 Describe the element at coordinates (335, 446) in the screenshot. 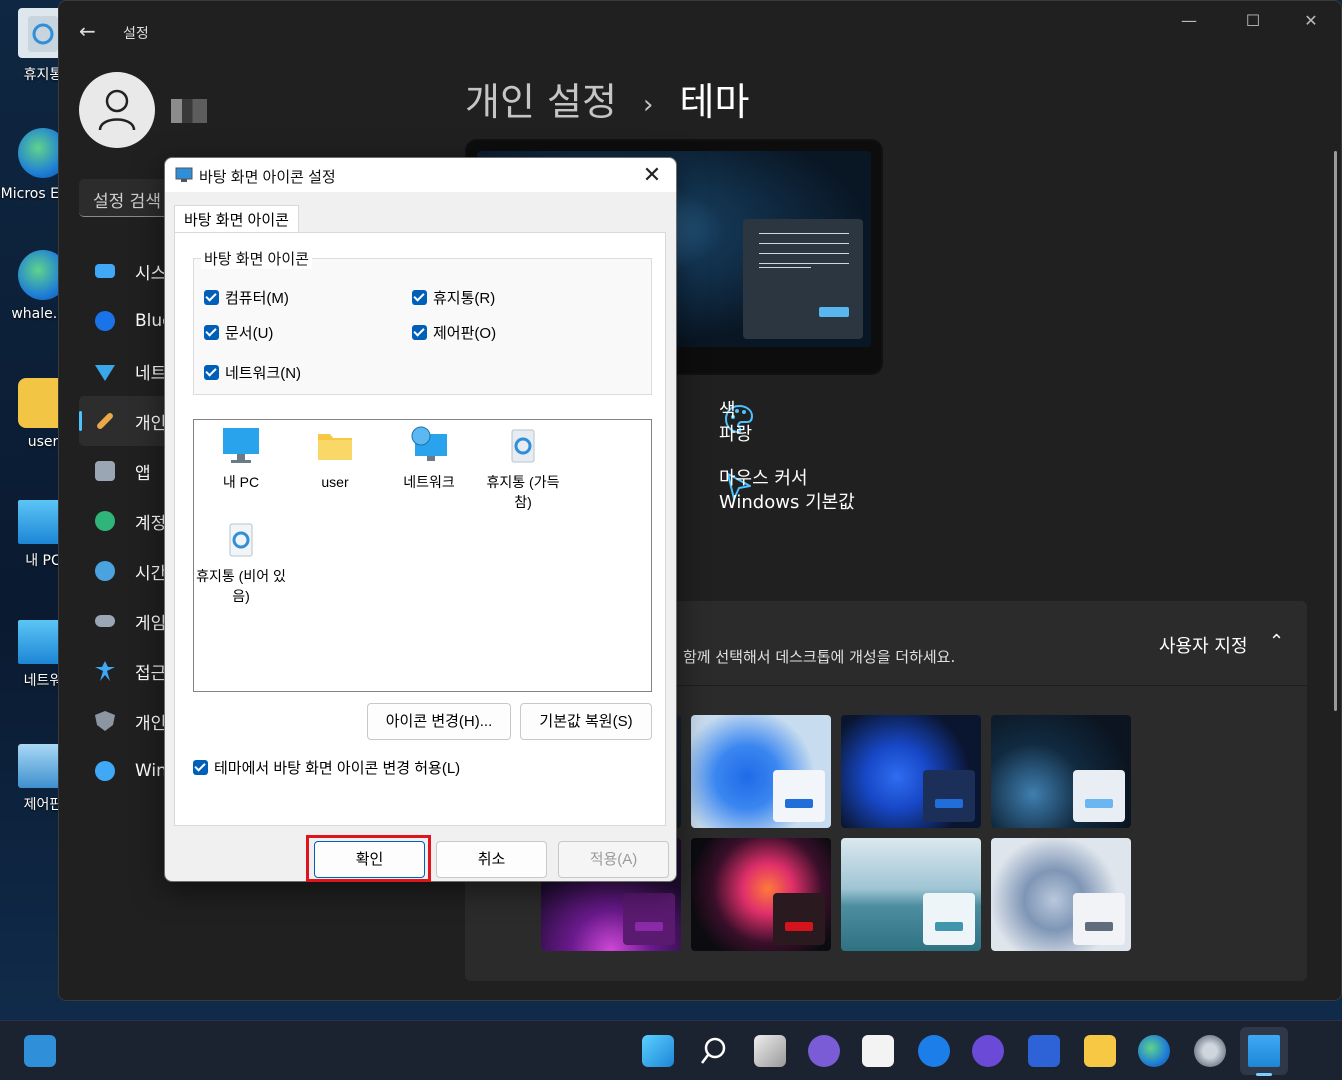

I see `folder-icon` at that location.